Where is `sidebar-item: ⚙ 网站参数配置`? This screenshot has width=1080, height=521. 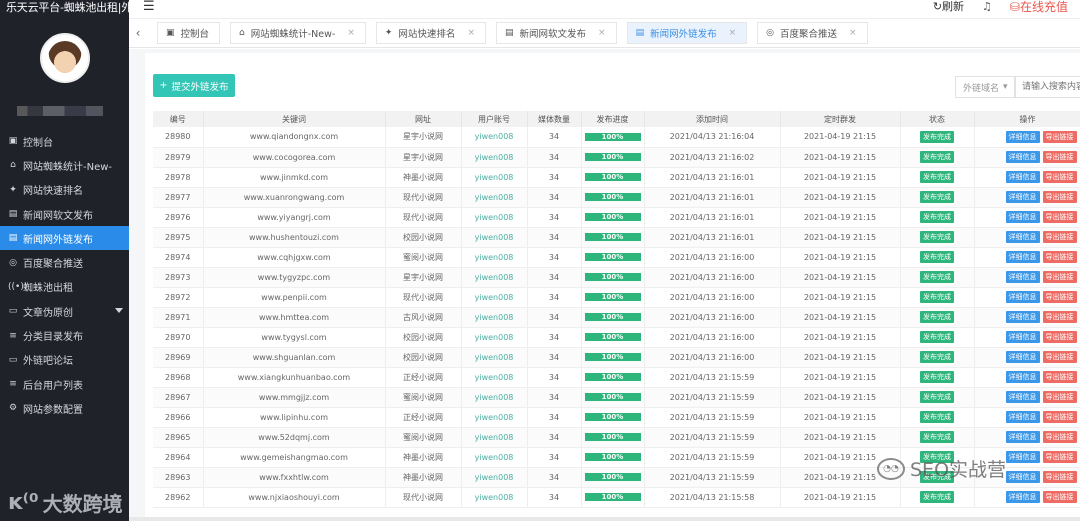 sidebar-item: ⚙ 网站参数配置 is located at coordinates (64, 408).